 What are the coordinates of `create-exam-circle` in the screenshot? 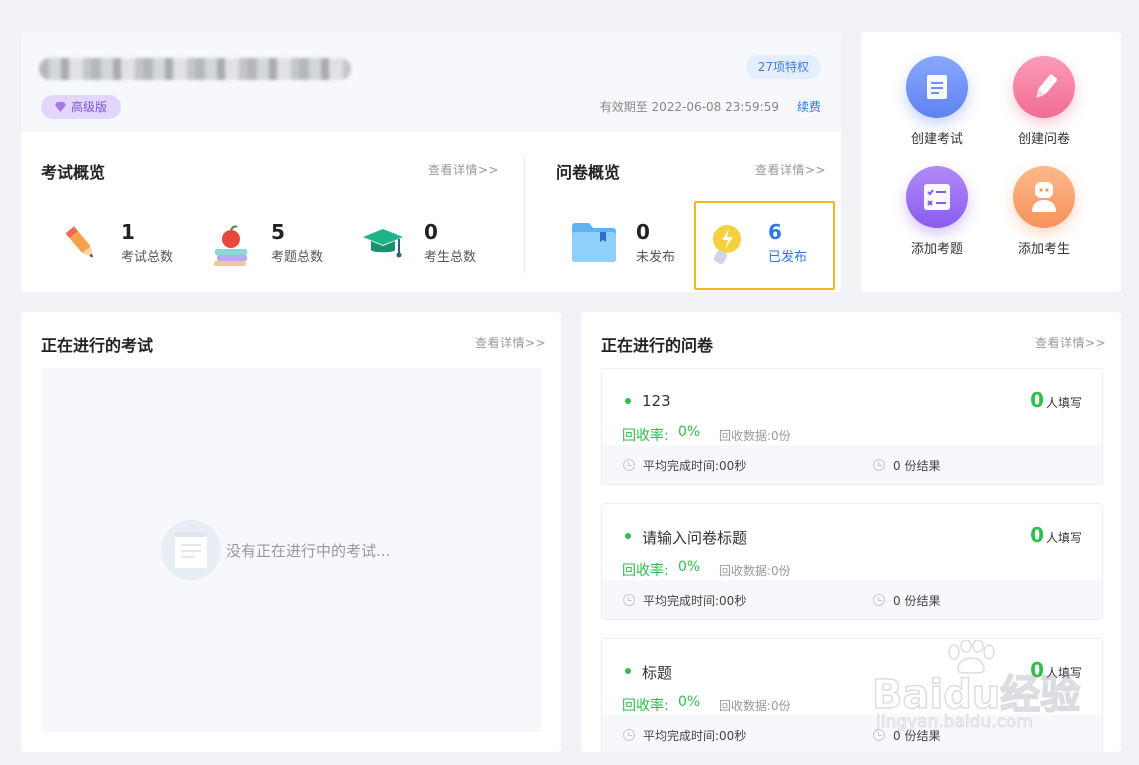 It's located at (937, 87).